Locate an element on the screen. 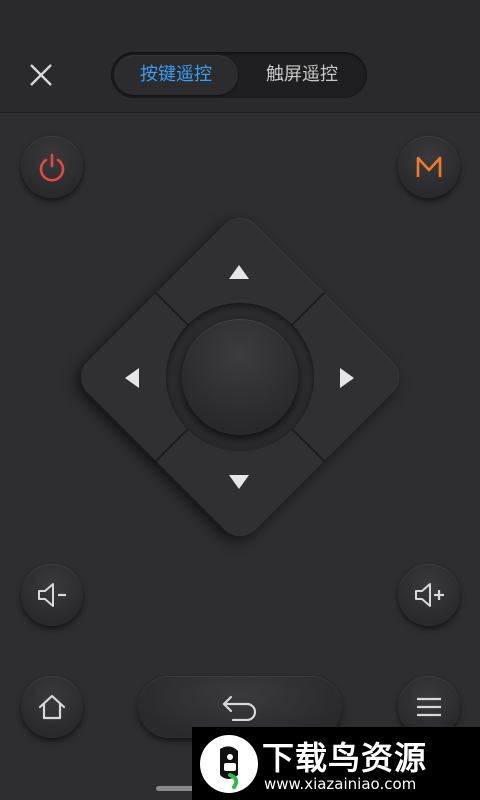  m-icon is located at coordinates (429, 166).